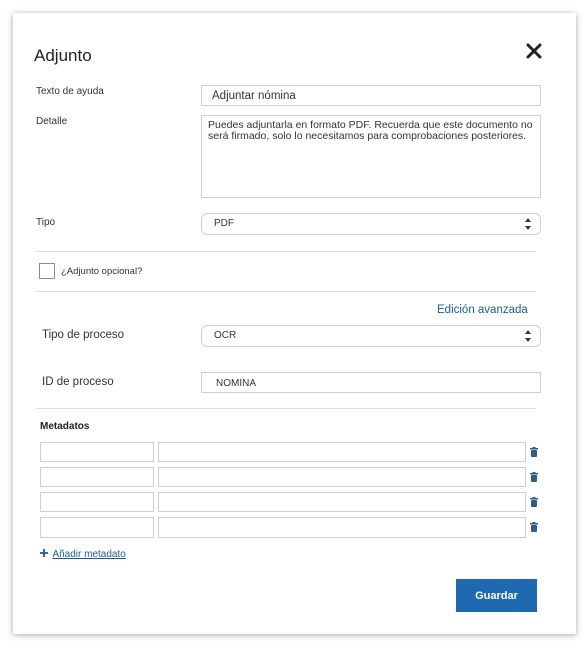 This screenshot has width=588, height=646. I want to click on close-icon, so click(534, 51).